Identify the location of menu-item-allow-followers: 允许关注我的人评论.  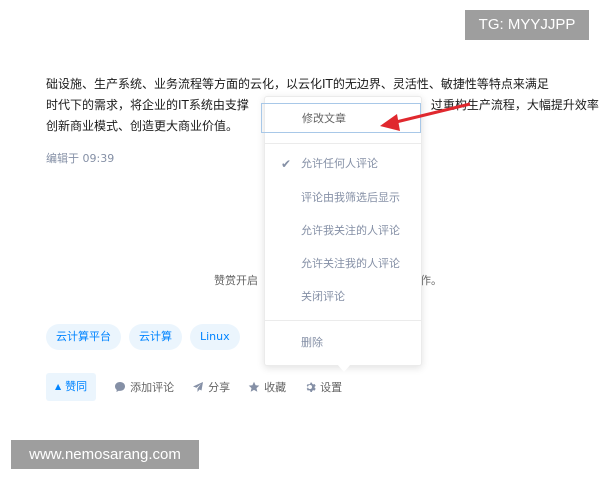
(343, 264).